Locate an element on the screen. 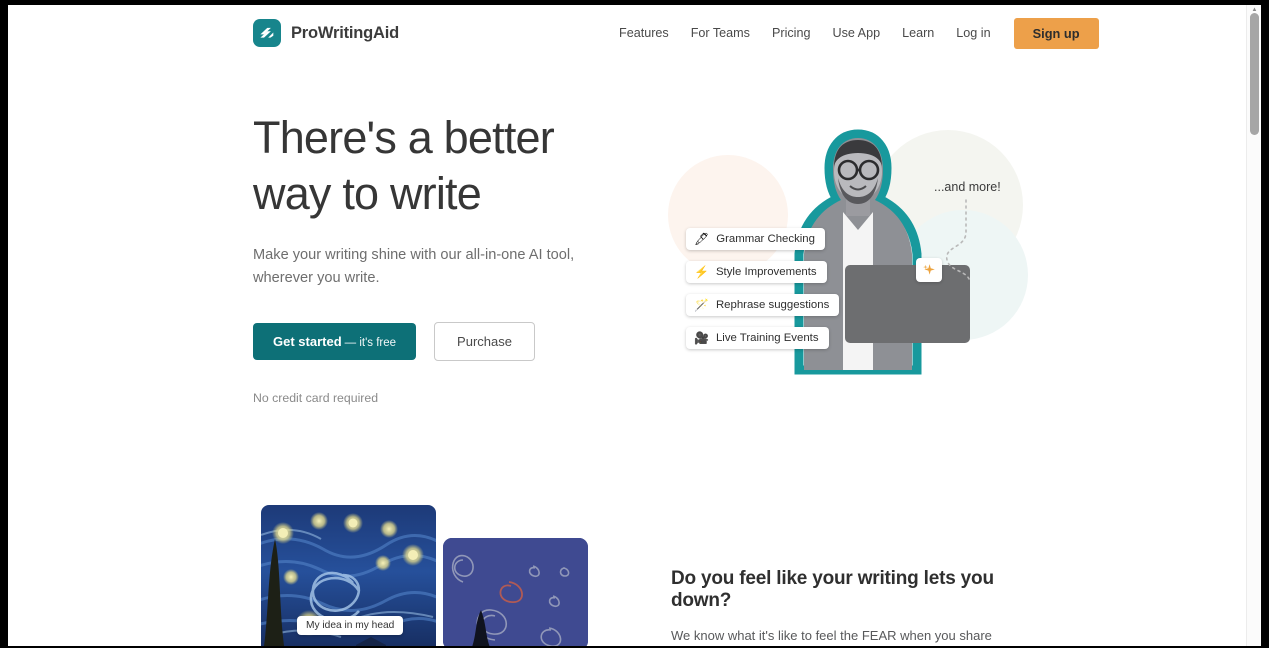 The width and height of the screenshot is (1269, 648). hero-cta-group: Get started — it's free Purchase is located at coordinates (443, 341).